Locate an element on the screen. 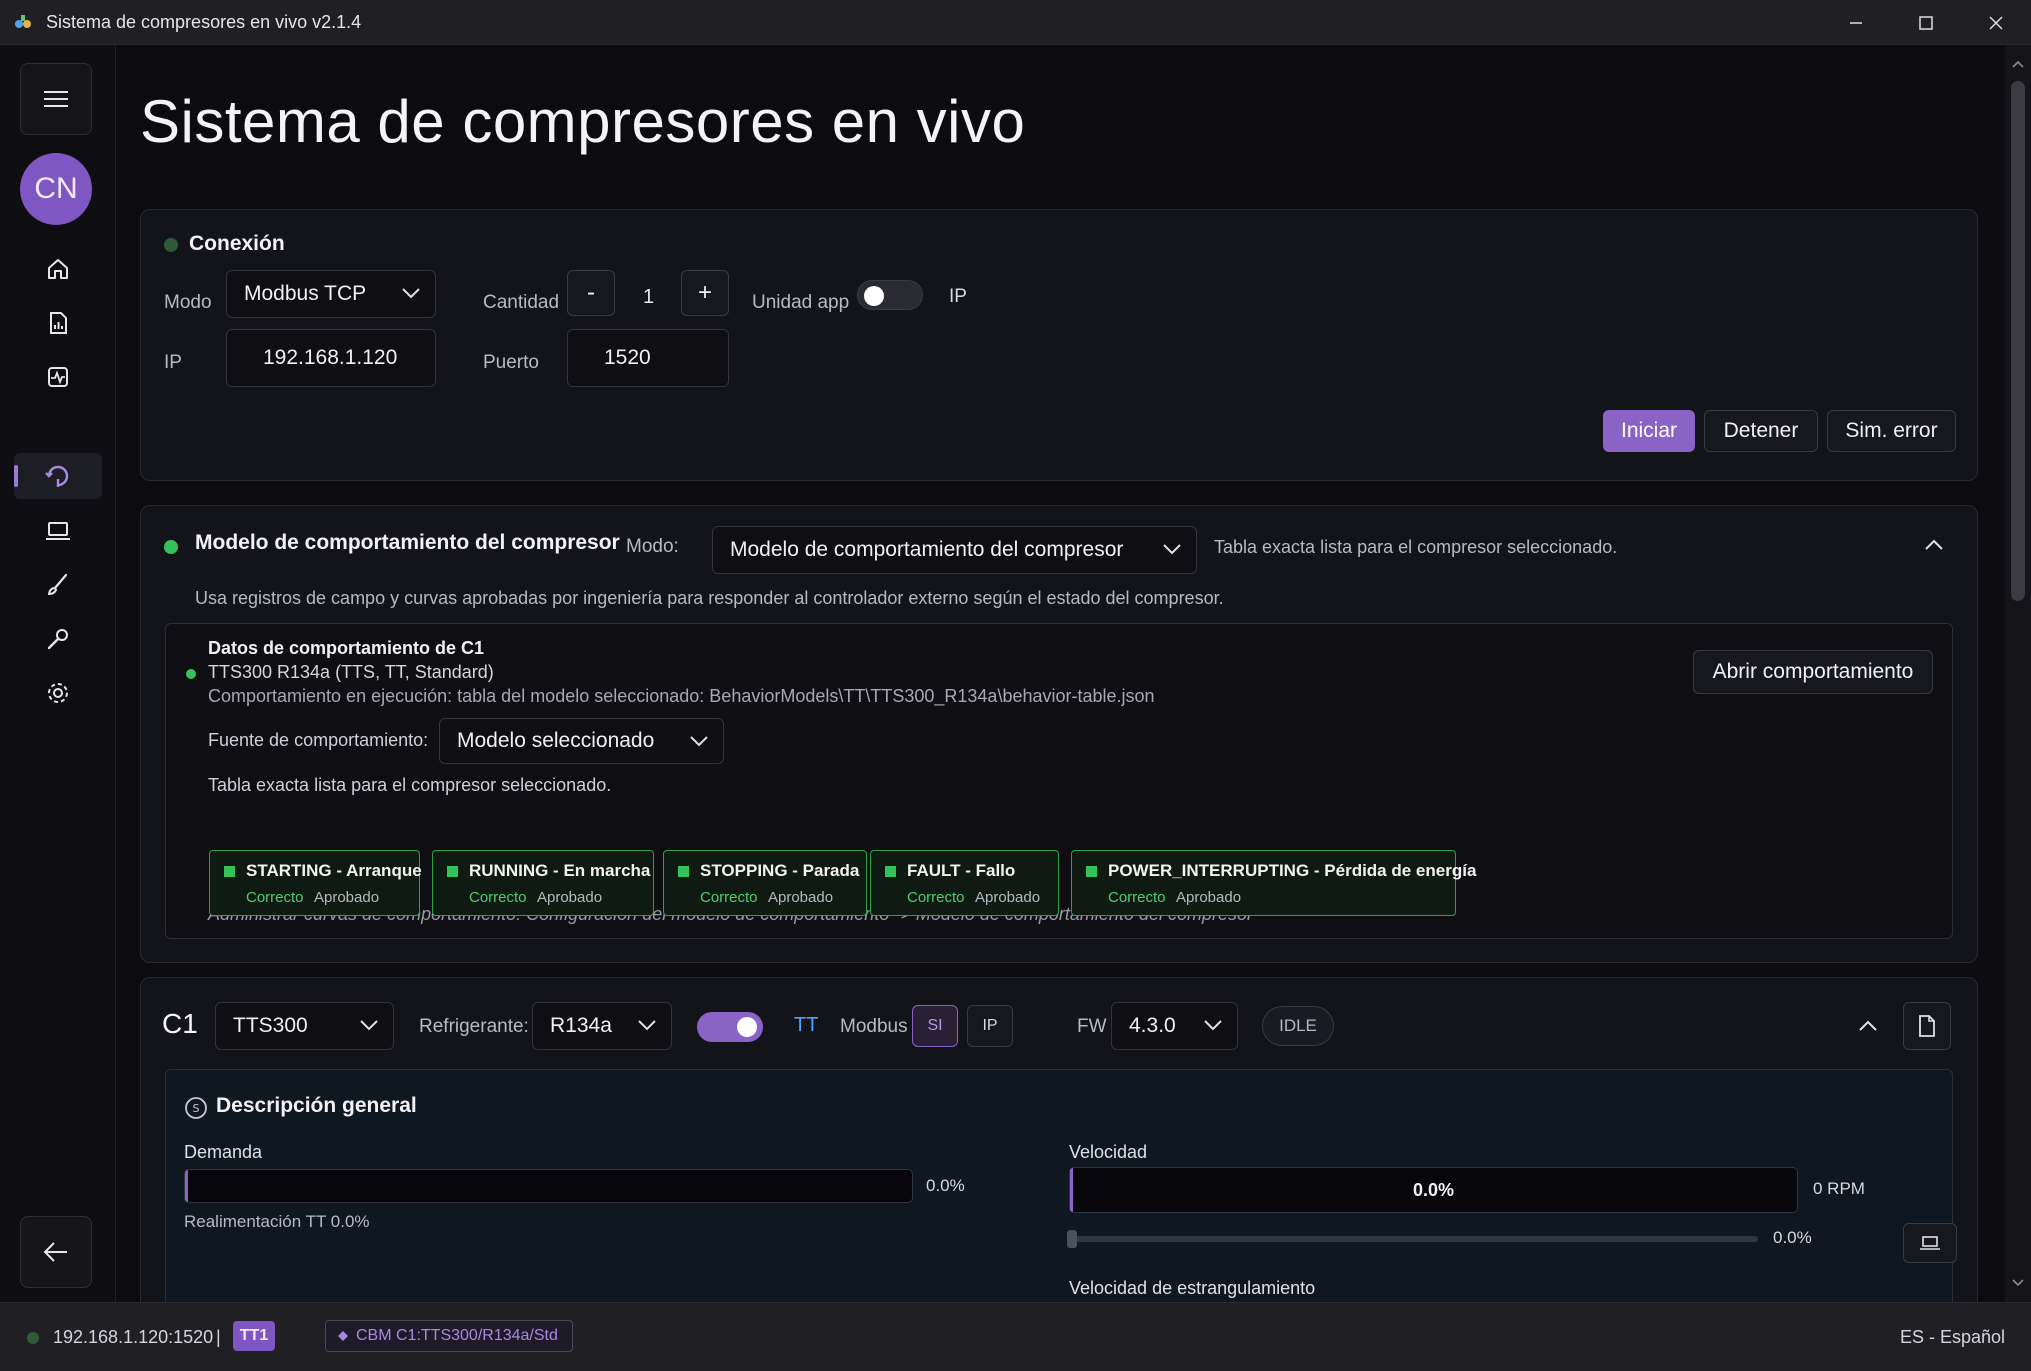  minimize-icon is located at coordinates (1856, 22).